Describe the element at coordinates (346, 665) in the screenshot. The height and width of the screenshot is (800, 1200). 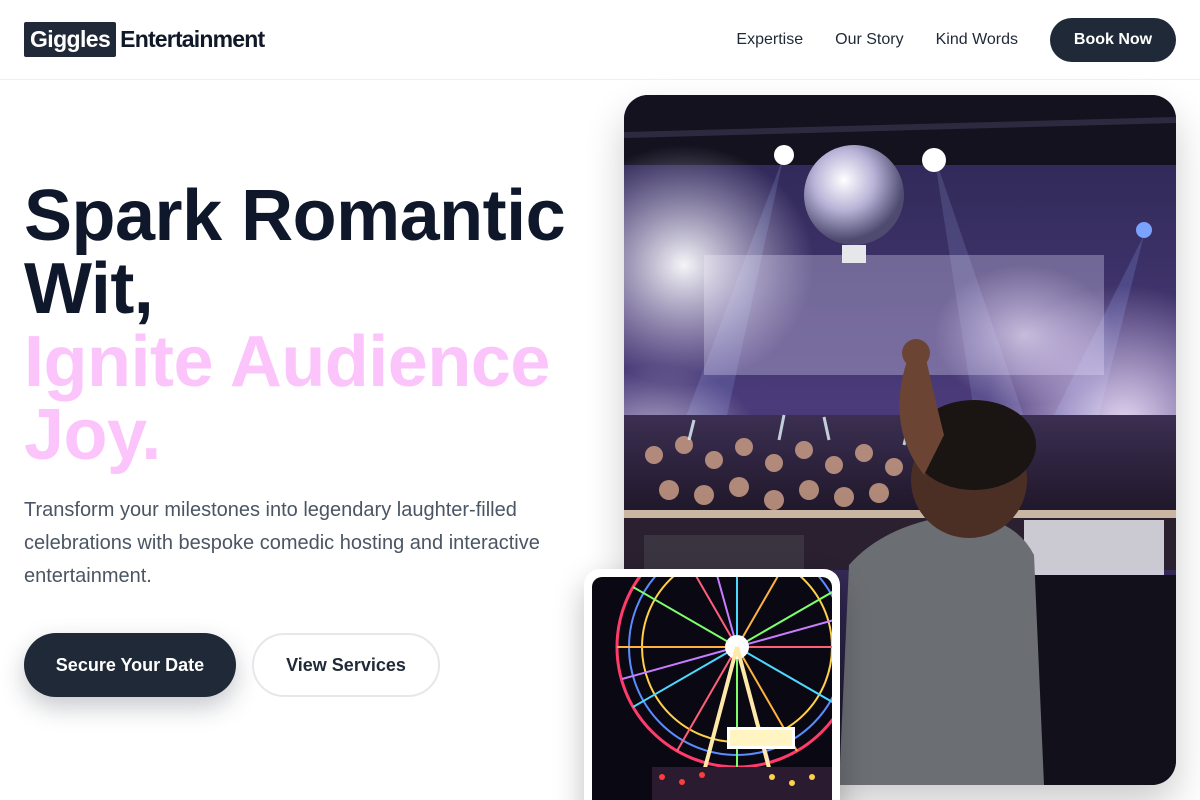
I see `view-services-button: View Services` at that location.